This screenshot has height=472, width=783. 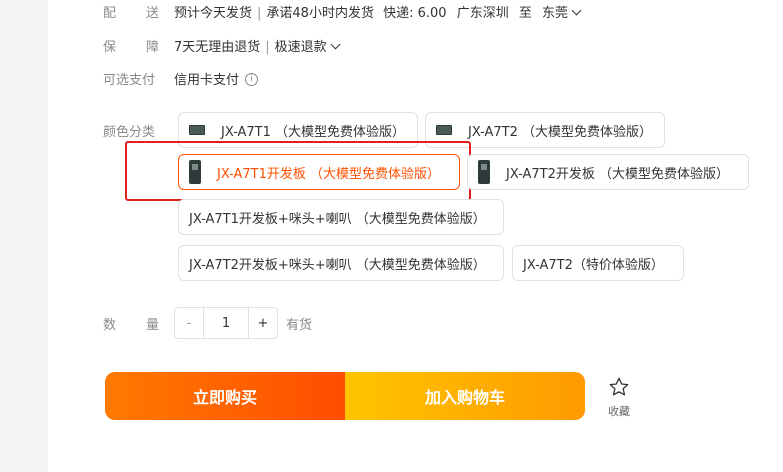 I want to click on purchase-actions: 立即购买 加入购物车, so click(x=345, y=396).